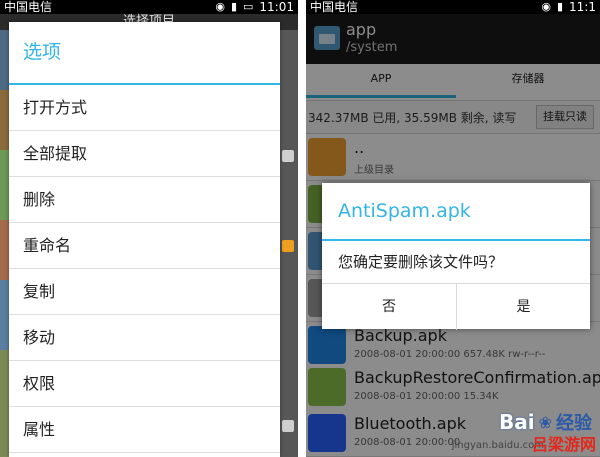 This screenshot has width=600, height=457. Describe the element at coordinates (248, 6) in the screenshot. I see `battery-icon: ▭` at that location.